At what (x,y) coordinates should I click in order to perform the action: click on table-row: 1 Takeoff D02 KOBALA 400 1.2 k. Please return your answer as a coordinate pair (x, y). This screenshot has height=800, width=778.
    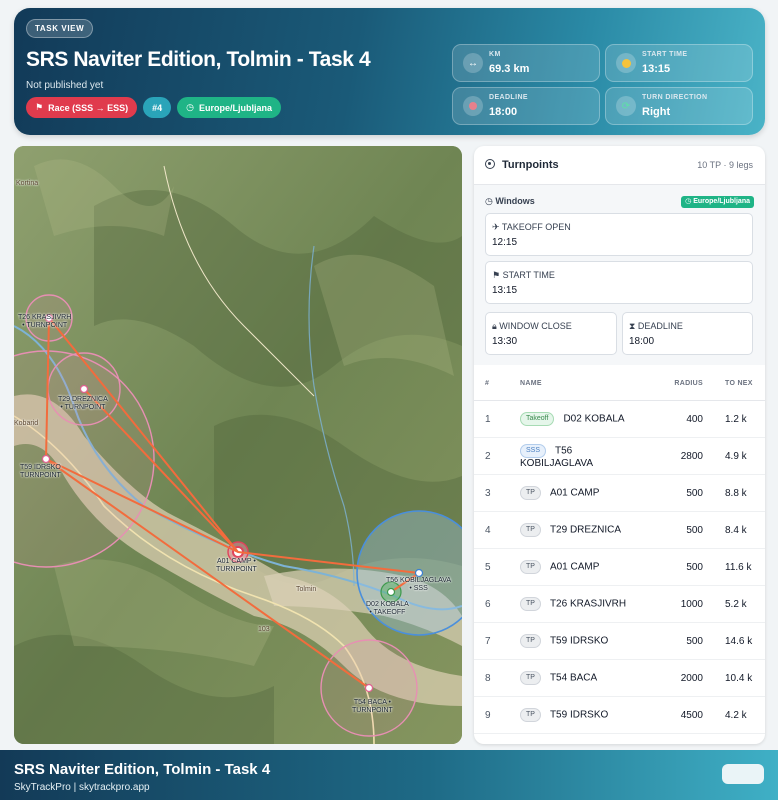
    Looking at the image, I should click on (619, 419).